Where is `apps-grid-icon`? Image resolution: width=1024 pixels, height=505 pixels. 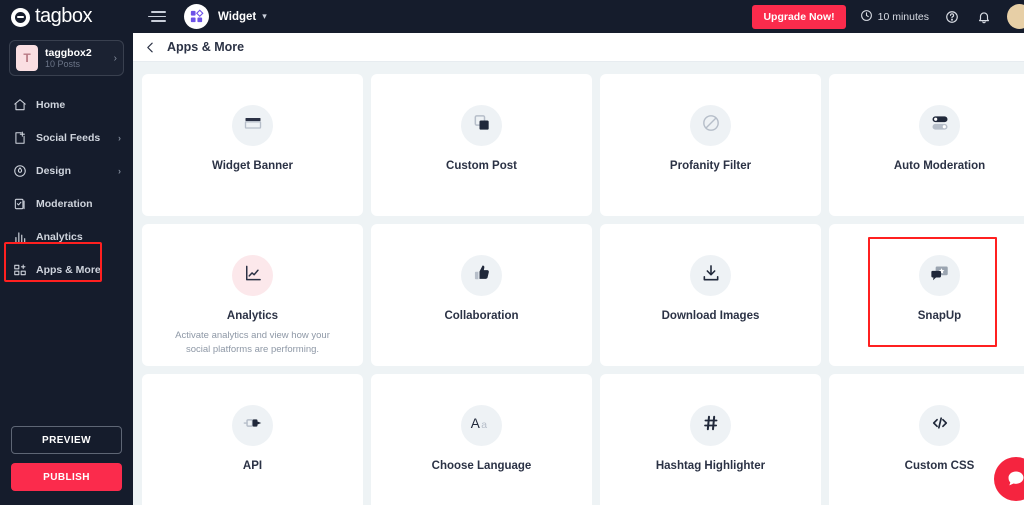 apps-grid-icon is located at coordinates (19, 269).